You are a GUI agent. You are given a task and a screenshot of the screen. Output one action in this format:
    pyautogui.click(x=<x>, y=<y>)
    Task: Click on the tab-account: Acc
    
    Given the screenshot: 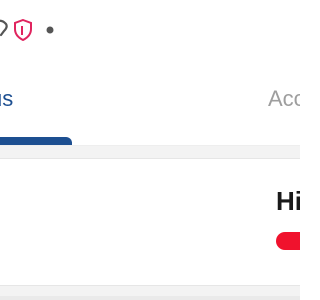 What is the action you would take?
    pyautogui.click(x=284, y=99)
    